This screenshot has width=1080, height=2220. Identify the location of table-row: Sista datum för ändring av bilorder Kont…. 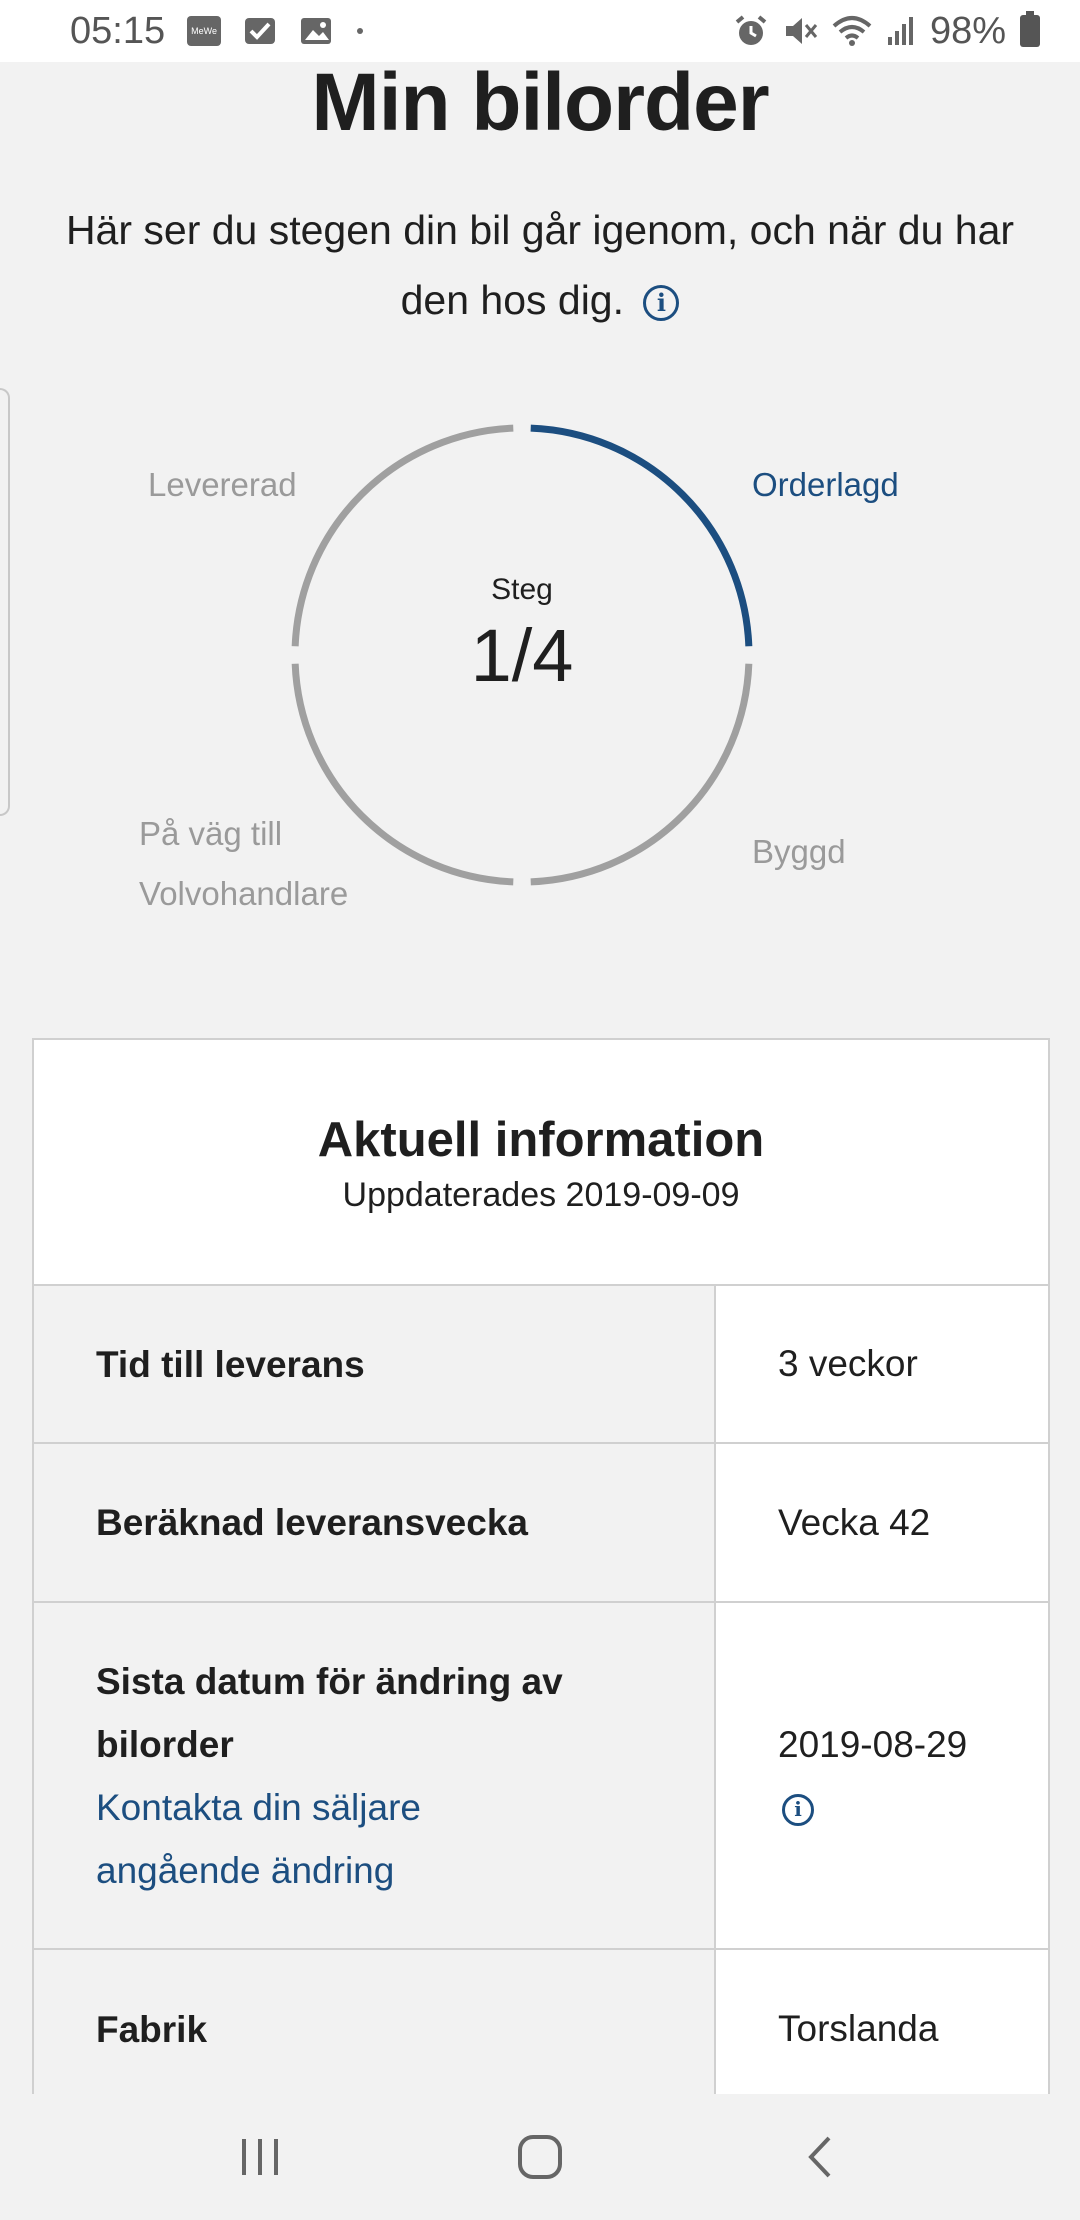
(541, 1776).